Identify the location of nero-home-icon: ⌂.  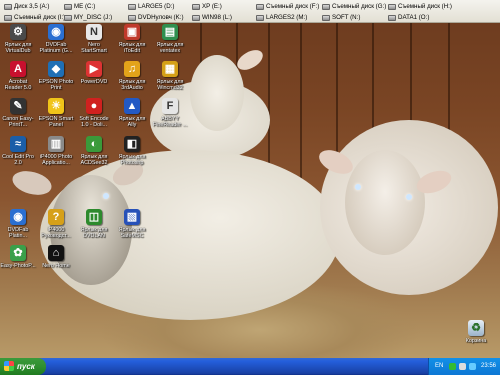
(56, 253).